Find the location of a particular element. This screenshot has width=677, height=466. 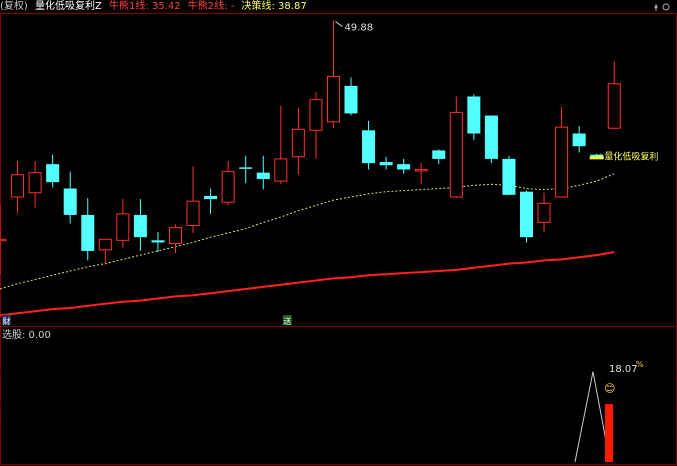

sub-peak-value: 18.07 is located at coordinates (623, 369).